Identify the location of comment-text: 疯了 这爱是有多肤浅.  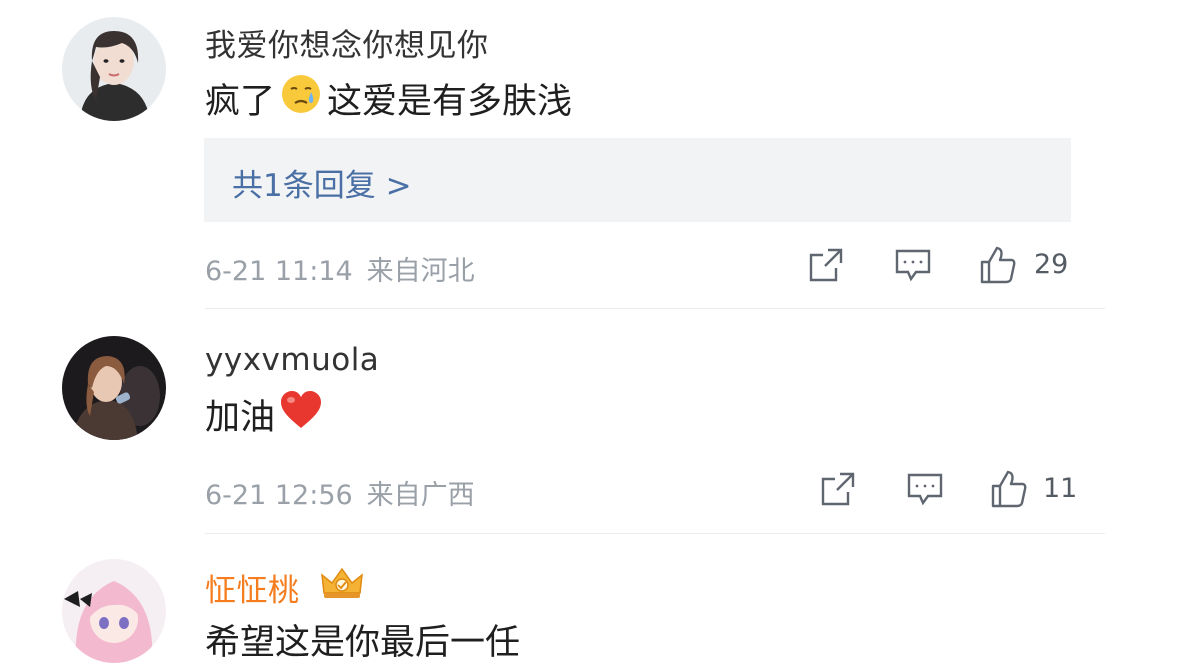
(388, 98).